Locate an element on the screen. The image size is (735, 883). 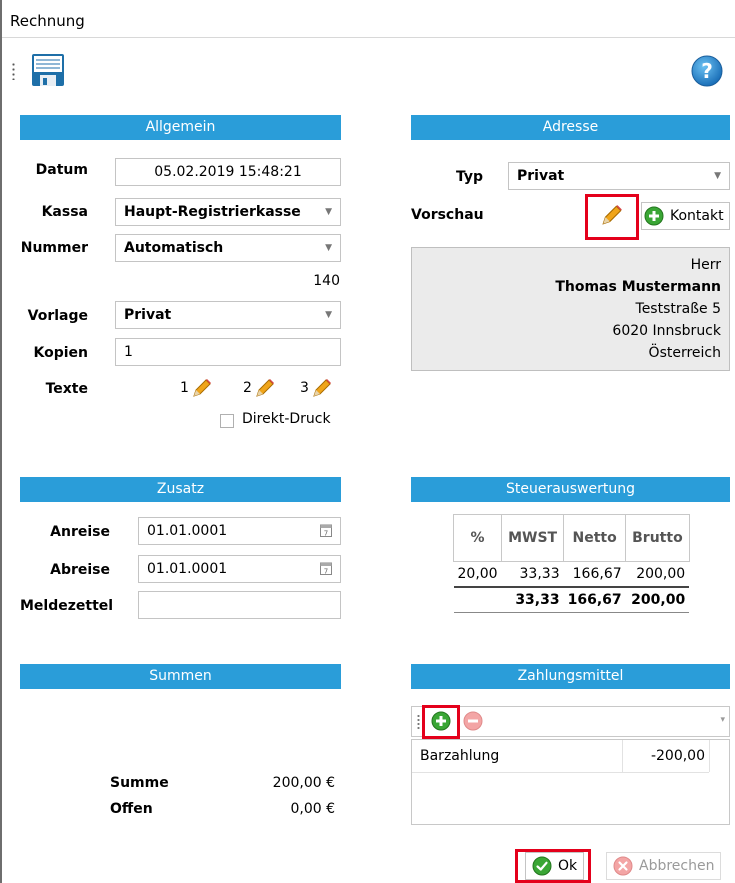
vorlage-select: Privat ▼ is located at coordinates (228, 315).